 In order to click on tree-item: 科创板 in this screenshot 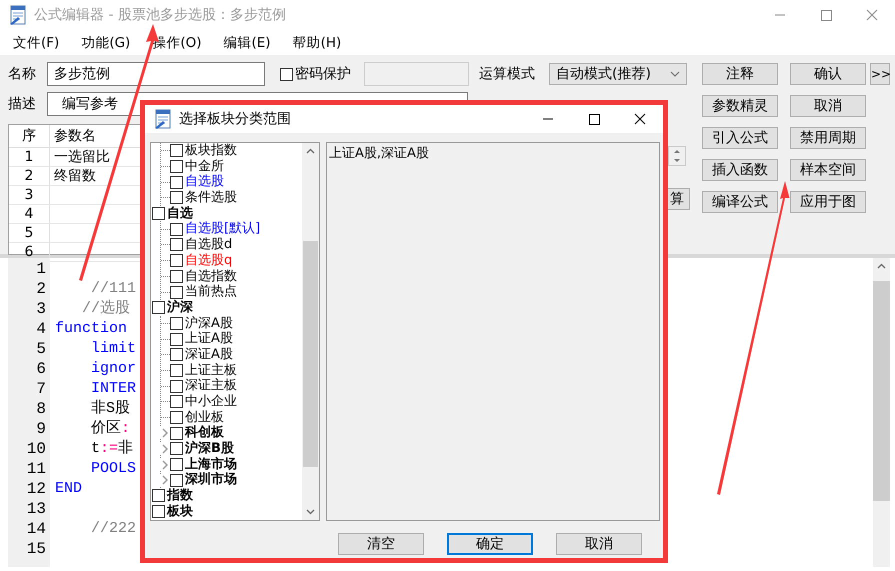, I will do `click(204, 433)`.